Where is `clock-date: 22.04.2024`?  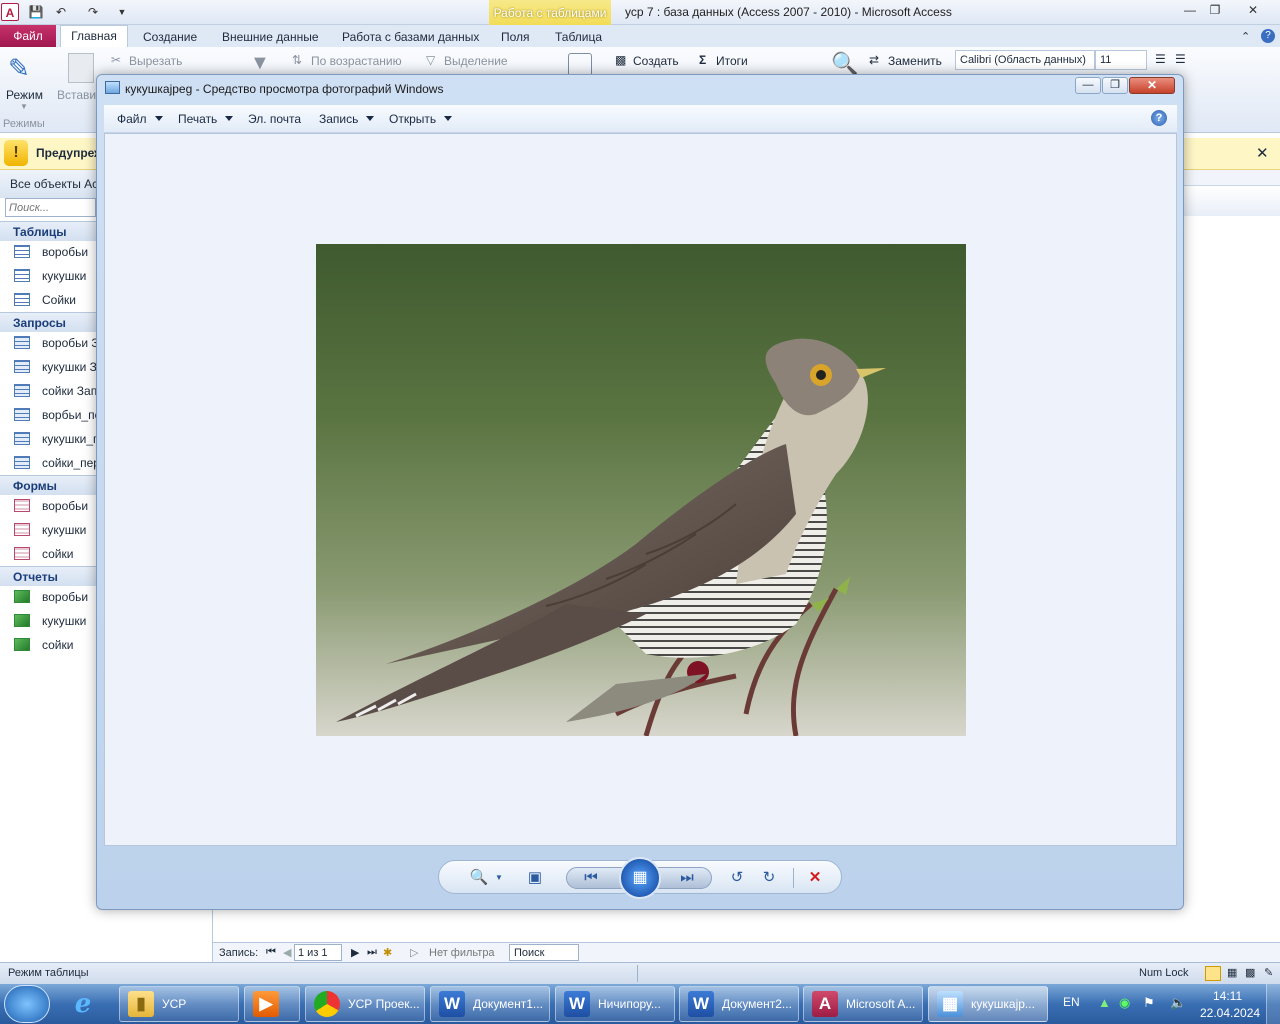 clock-date: 22.04.2024 is located at coordinates (1230, 1013).